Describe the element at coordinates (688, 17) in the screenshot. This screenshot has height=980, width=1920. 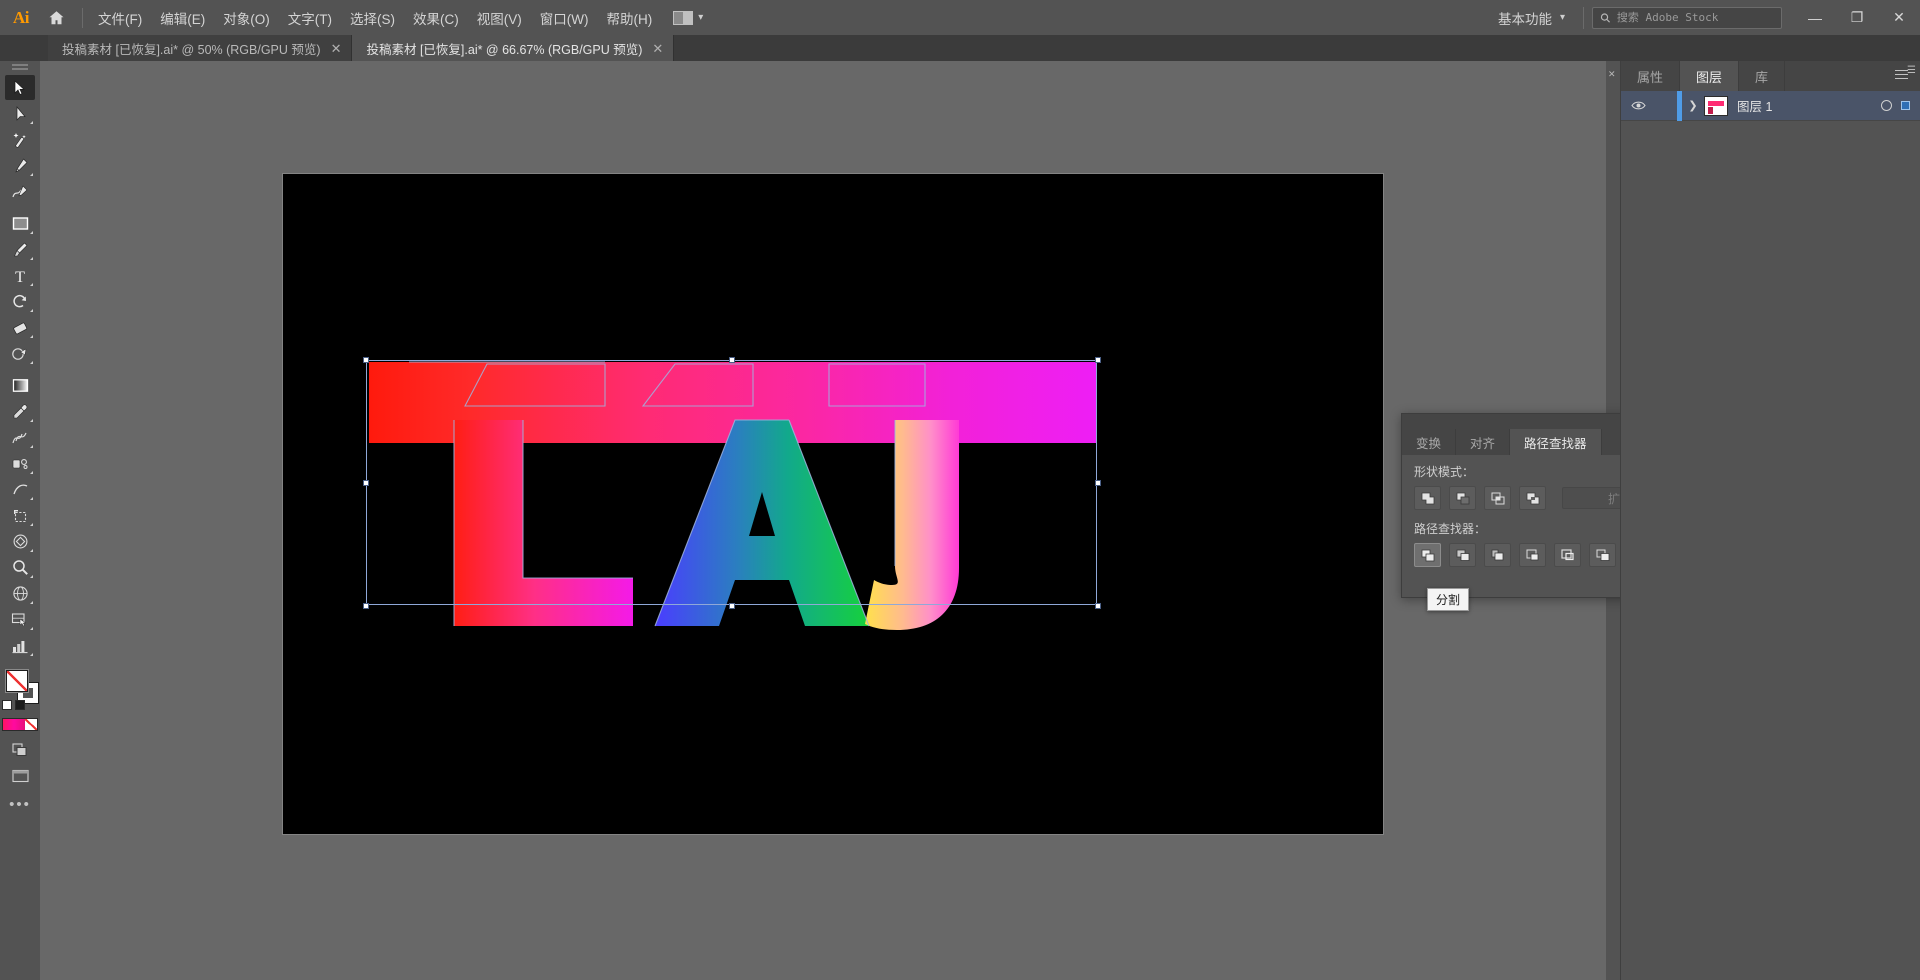
I see `arrange-documents-icon: ▾` at that location.